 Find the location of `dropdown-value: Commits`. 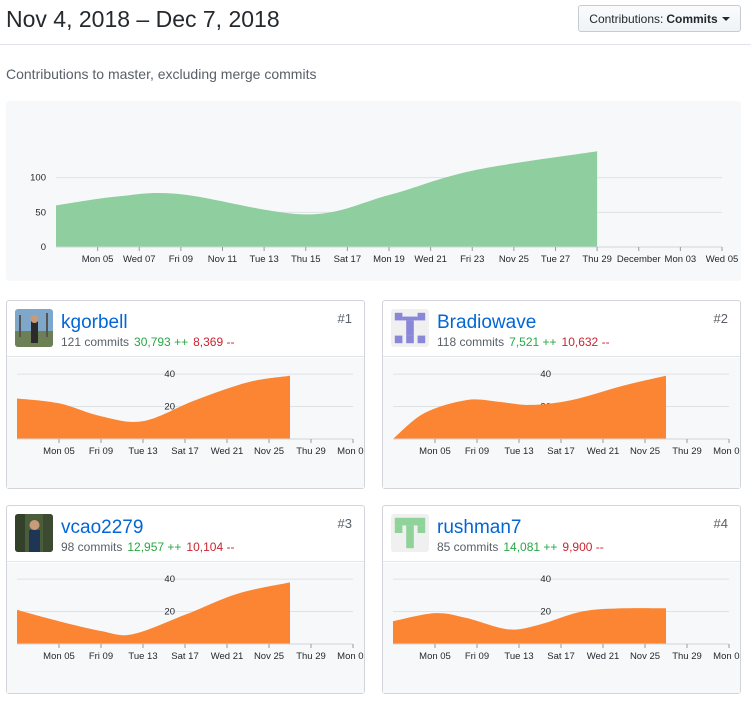

dropdown-value: Commits is located at coordinates (692, 18).